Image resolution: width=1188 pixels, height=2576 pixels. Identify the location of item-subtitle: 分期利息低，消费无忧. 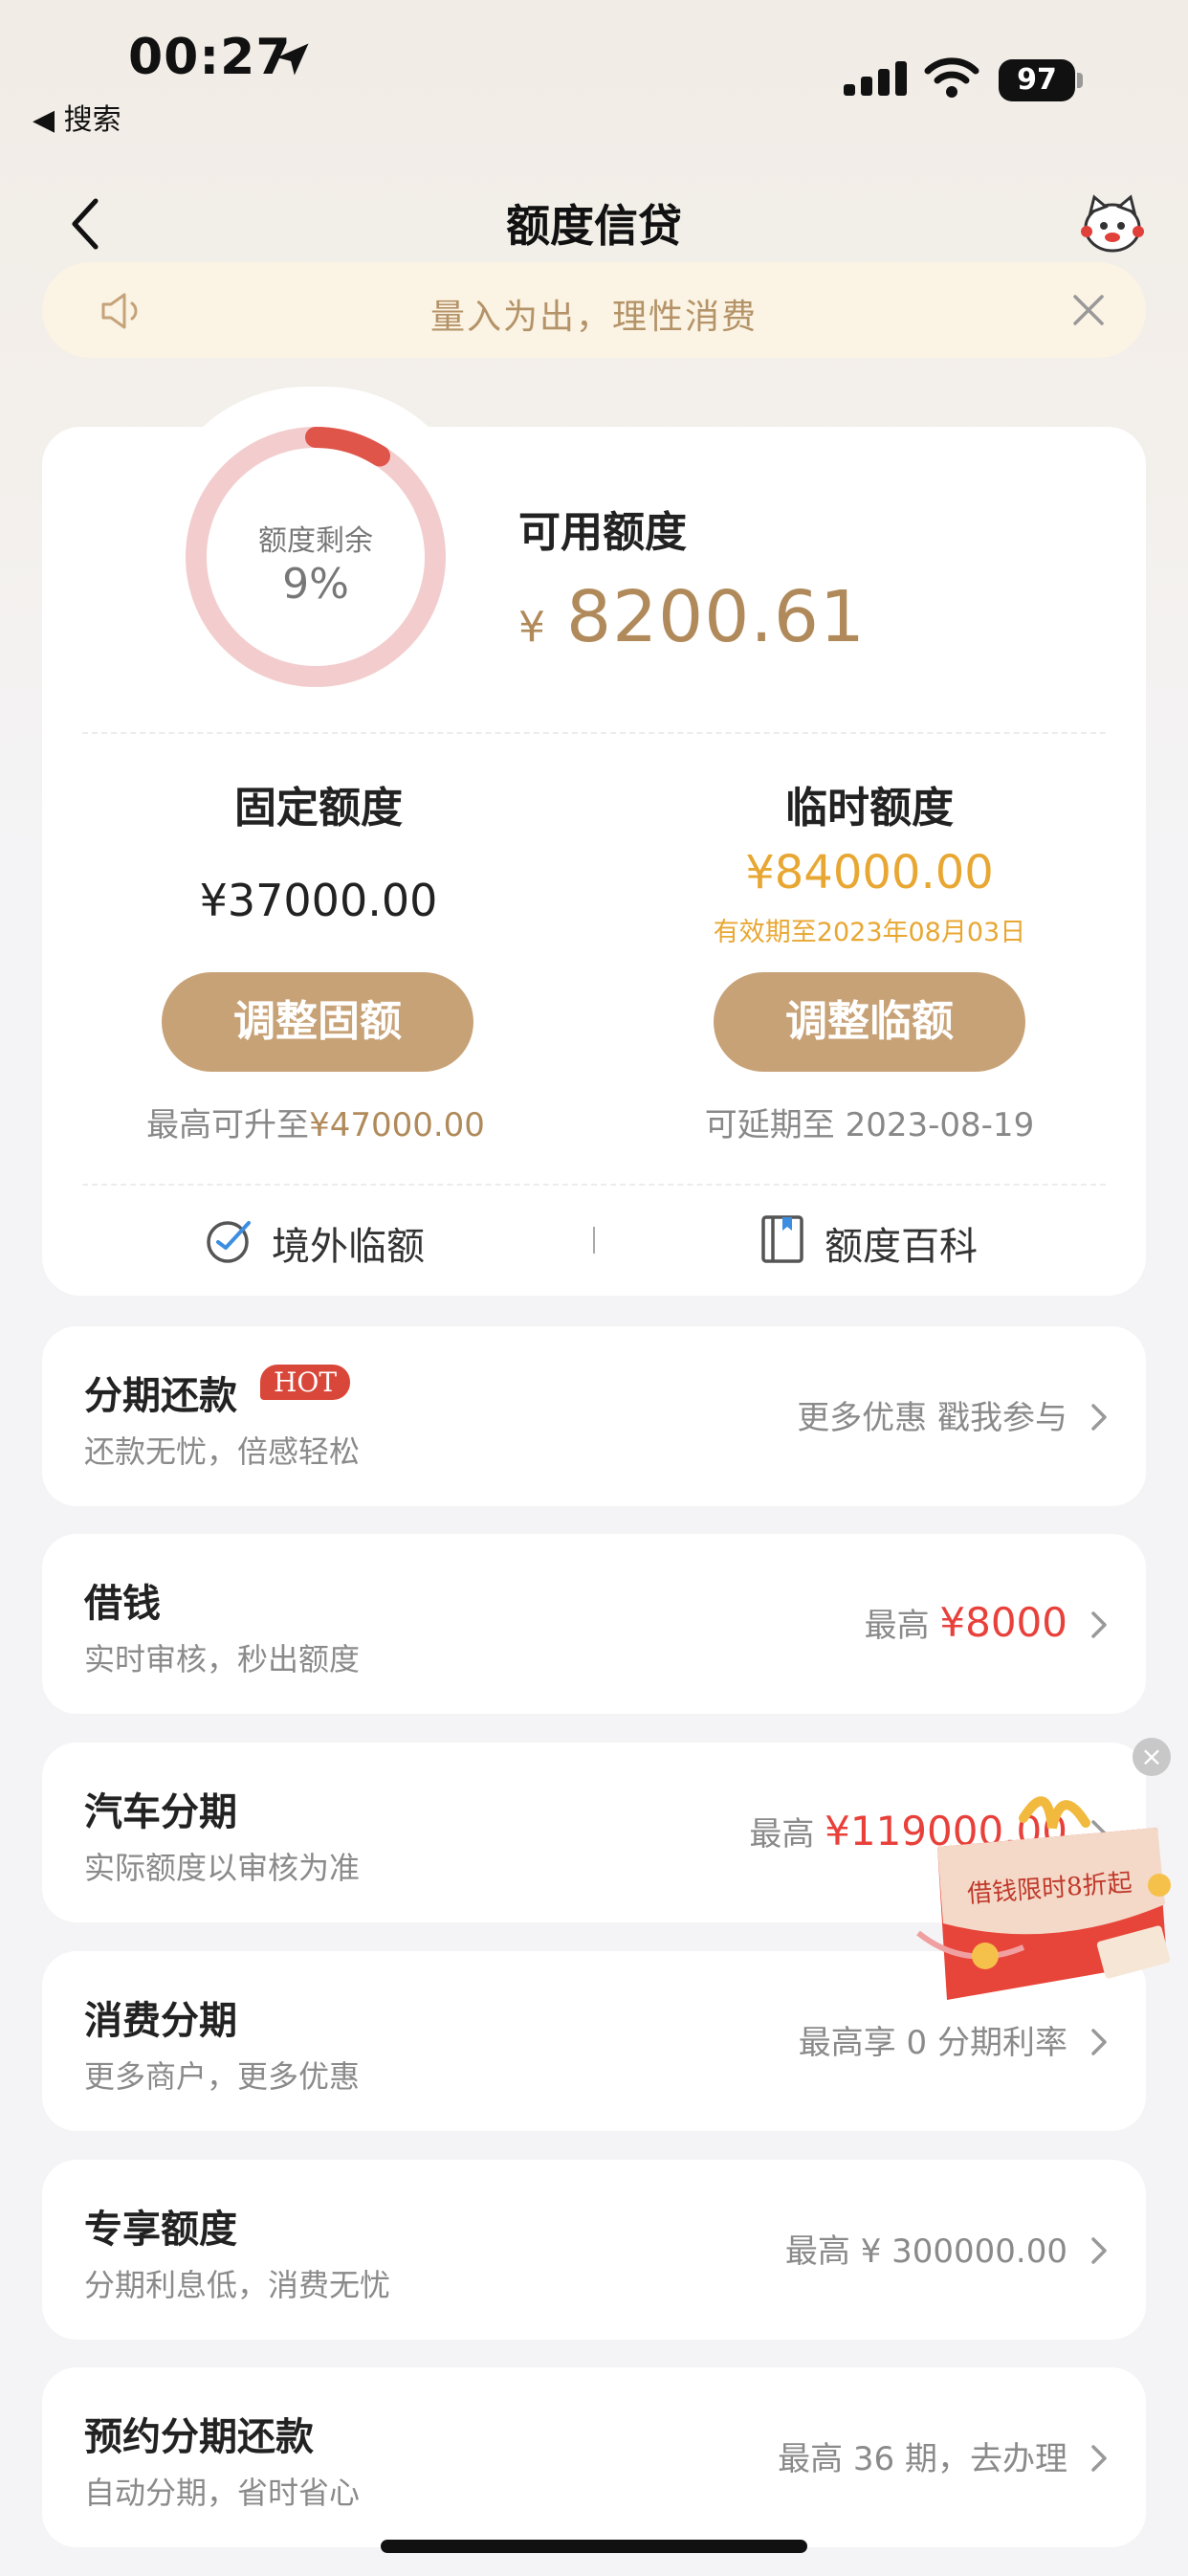
(237, 2285).